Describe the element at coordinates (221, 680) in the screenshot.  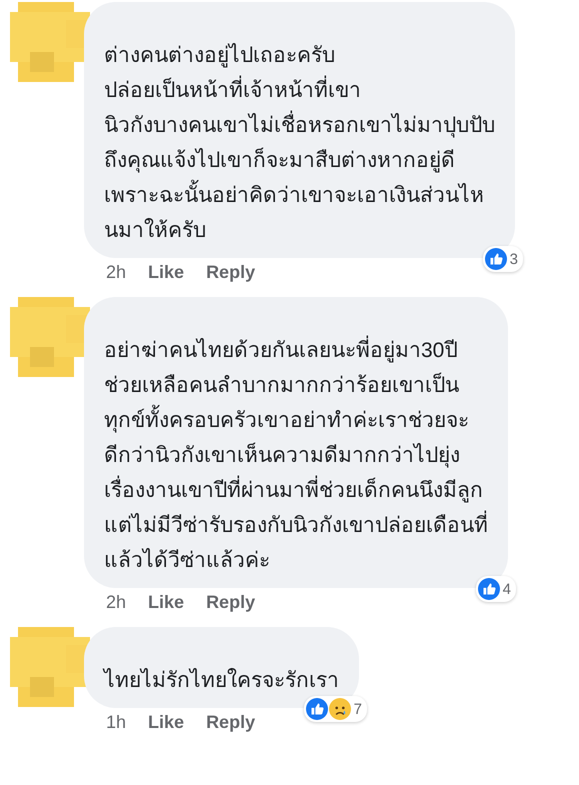
I see `comment-text: ไทยไม่รักไทยใครจะรักเรา` at that location.